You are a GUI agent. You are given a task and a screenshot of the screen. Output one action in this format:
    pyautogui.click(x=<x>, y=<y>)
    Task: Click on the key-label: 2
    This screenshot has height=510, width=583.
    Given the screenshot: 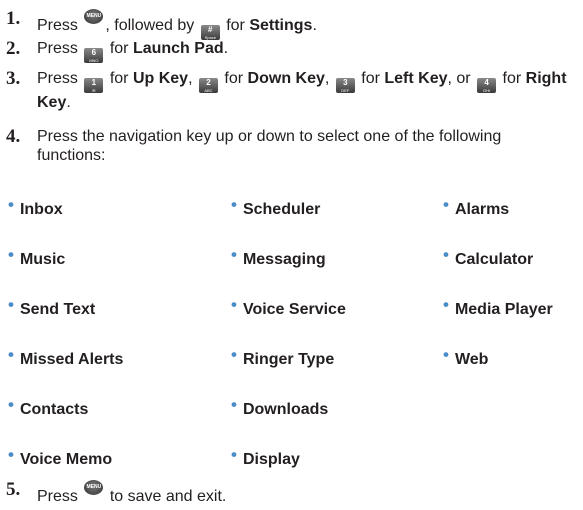 What is the action you would take?
    pyautogui.click(x=208, y=82)
    